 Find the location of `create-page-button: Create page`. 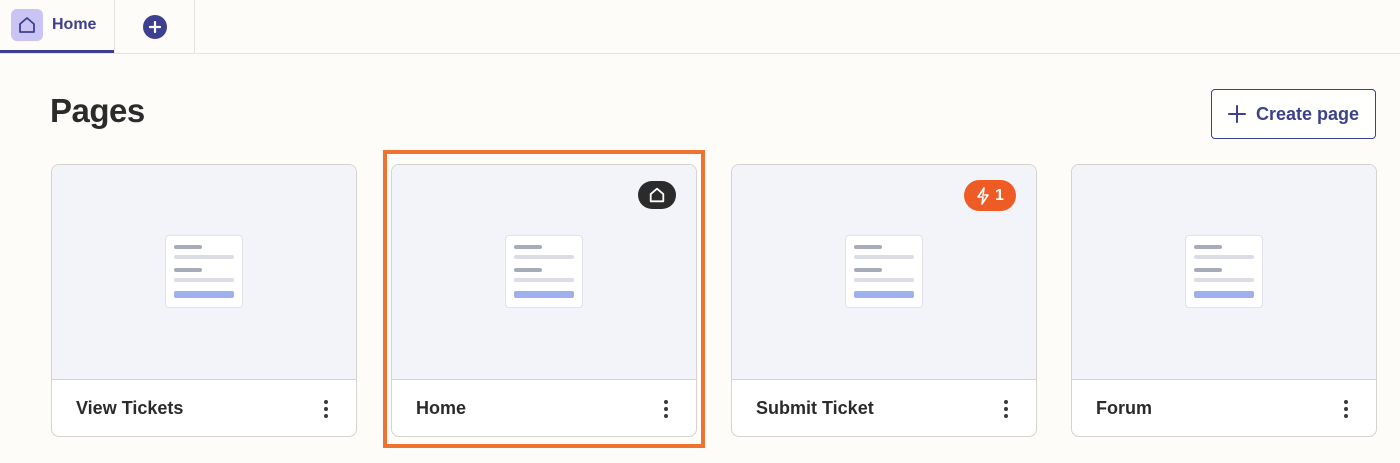

create-page-button: Create page is located at coordinates (1293, 114).